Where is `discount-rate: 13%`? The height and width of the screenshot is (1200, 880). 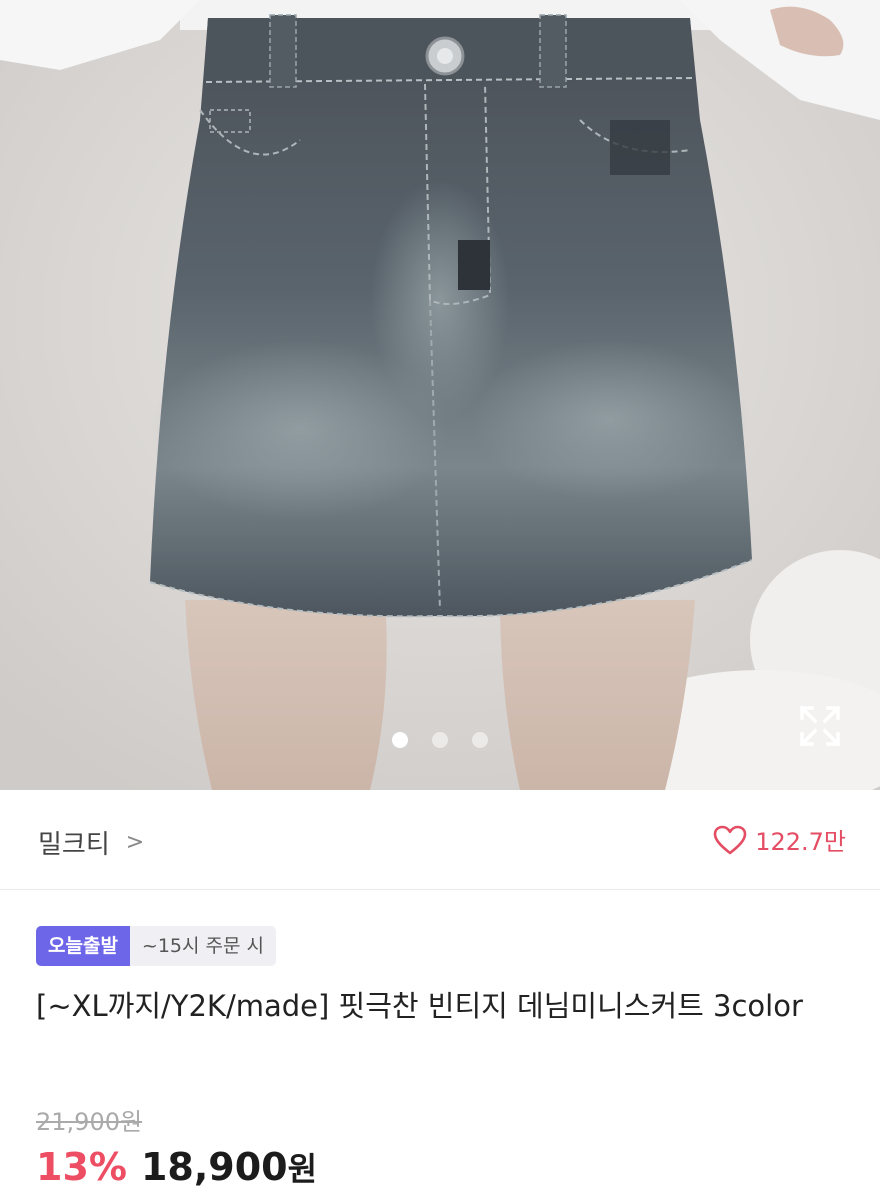 discount-rate: 13% is located at coordinates (81, 1167).